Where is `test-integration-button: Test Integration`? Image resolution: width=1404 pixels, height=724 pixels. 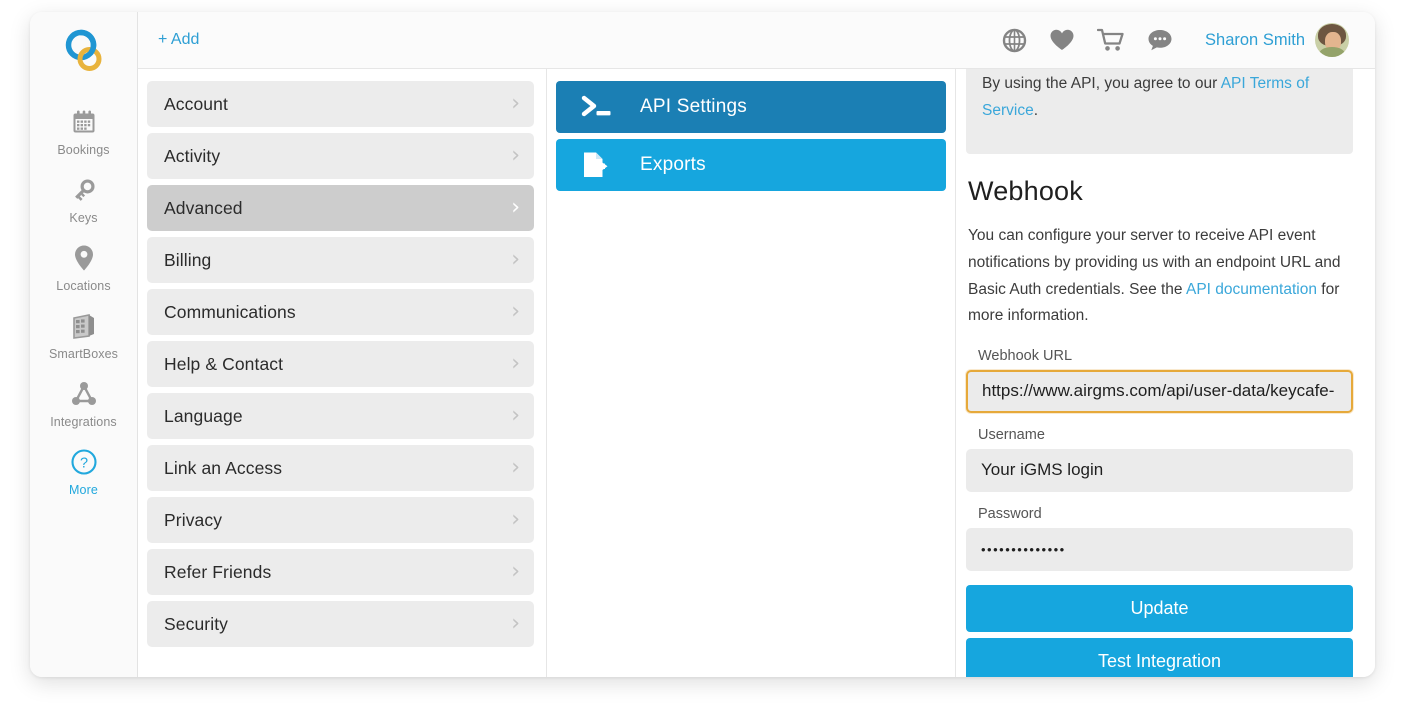 test-integration-button: Test Integration is located at coordinates (1159, 657).